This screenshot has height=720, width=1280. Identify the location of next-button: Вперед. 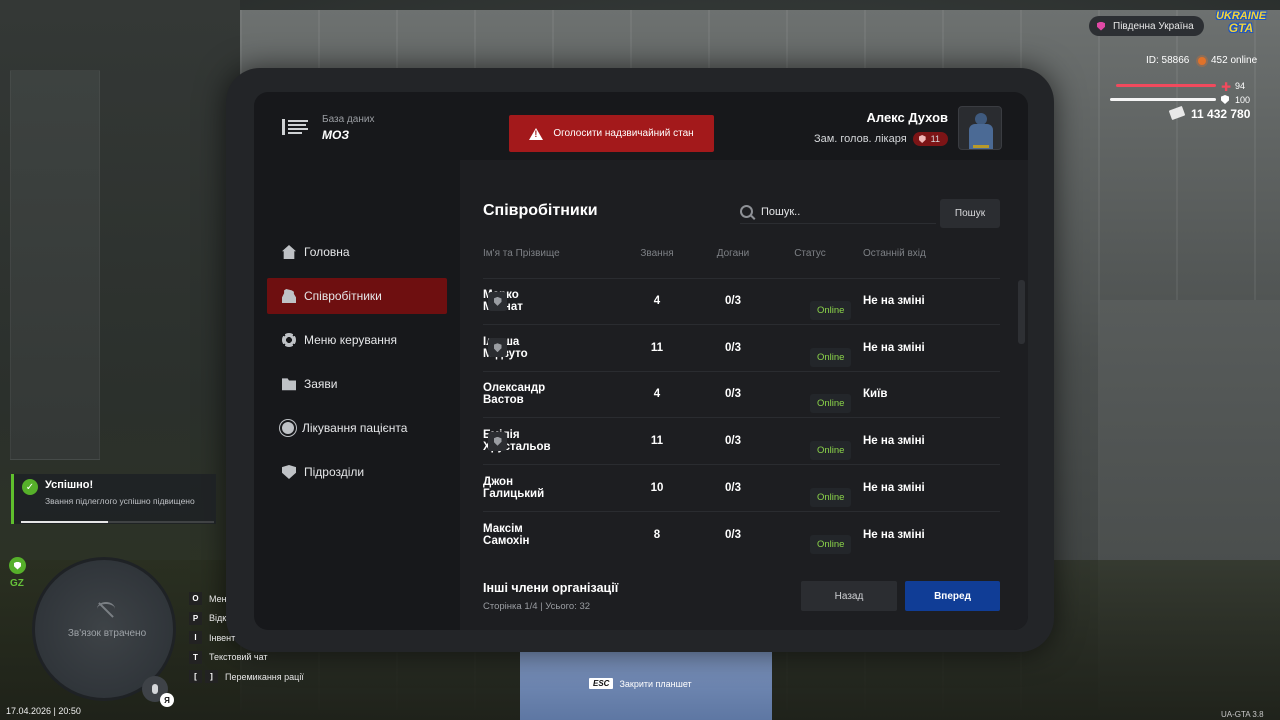
(952, 596).